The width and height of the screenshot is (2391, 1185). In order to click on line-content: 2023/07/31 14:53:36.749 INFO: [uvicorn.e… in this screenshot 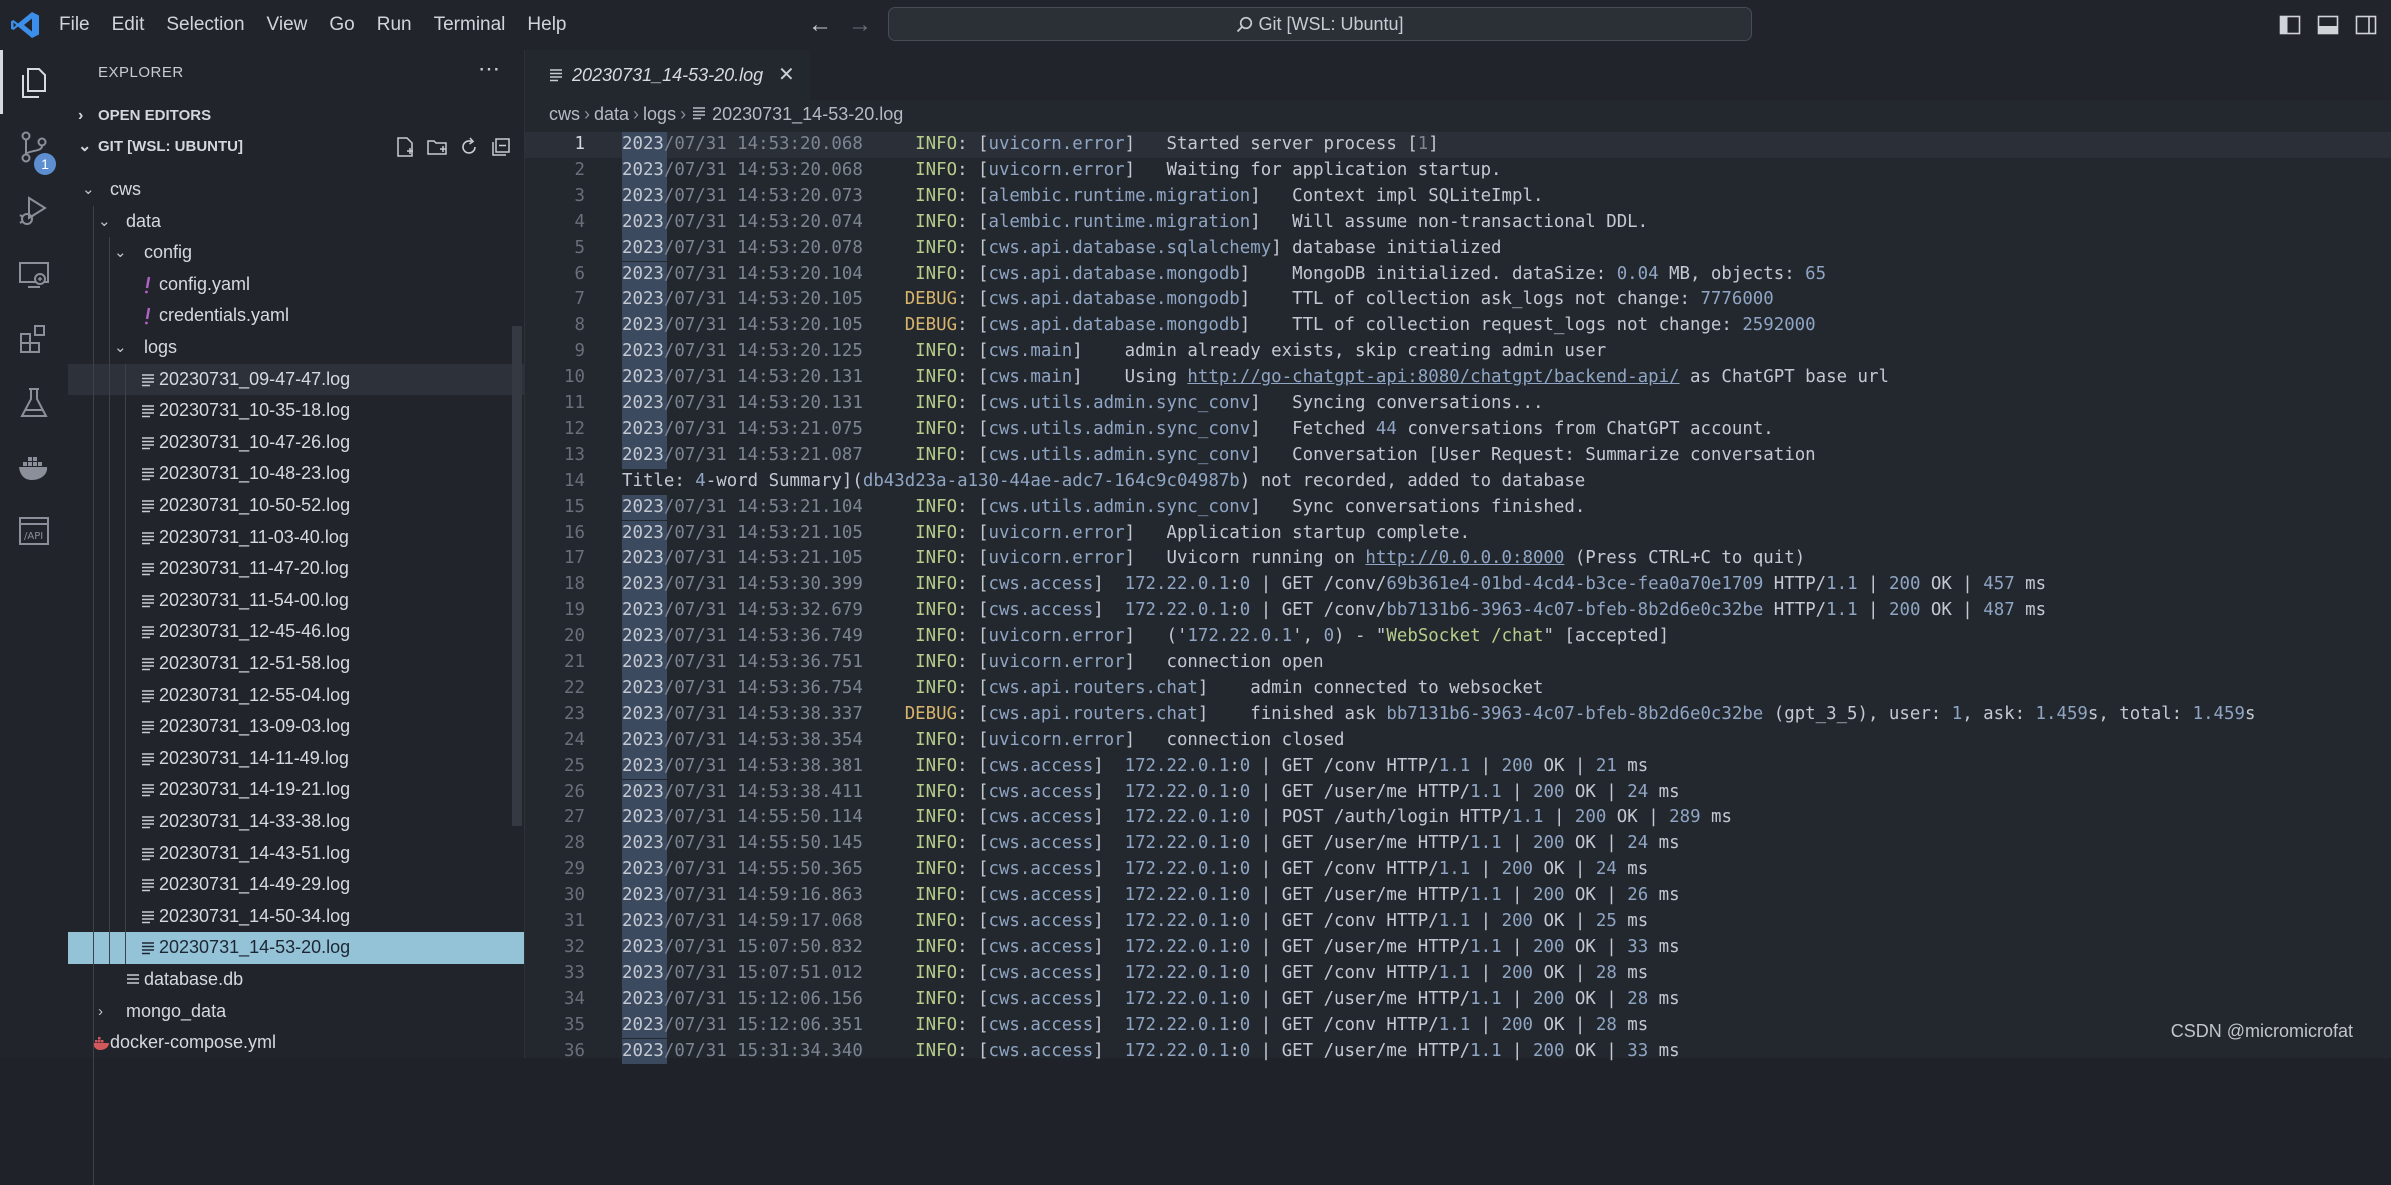, I will do `click(1145, 637)`.